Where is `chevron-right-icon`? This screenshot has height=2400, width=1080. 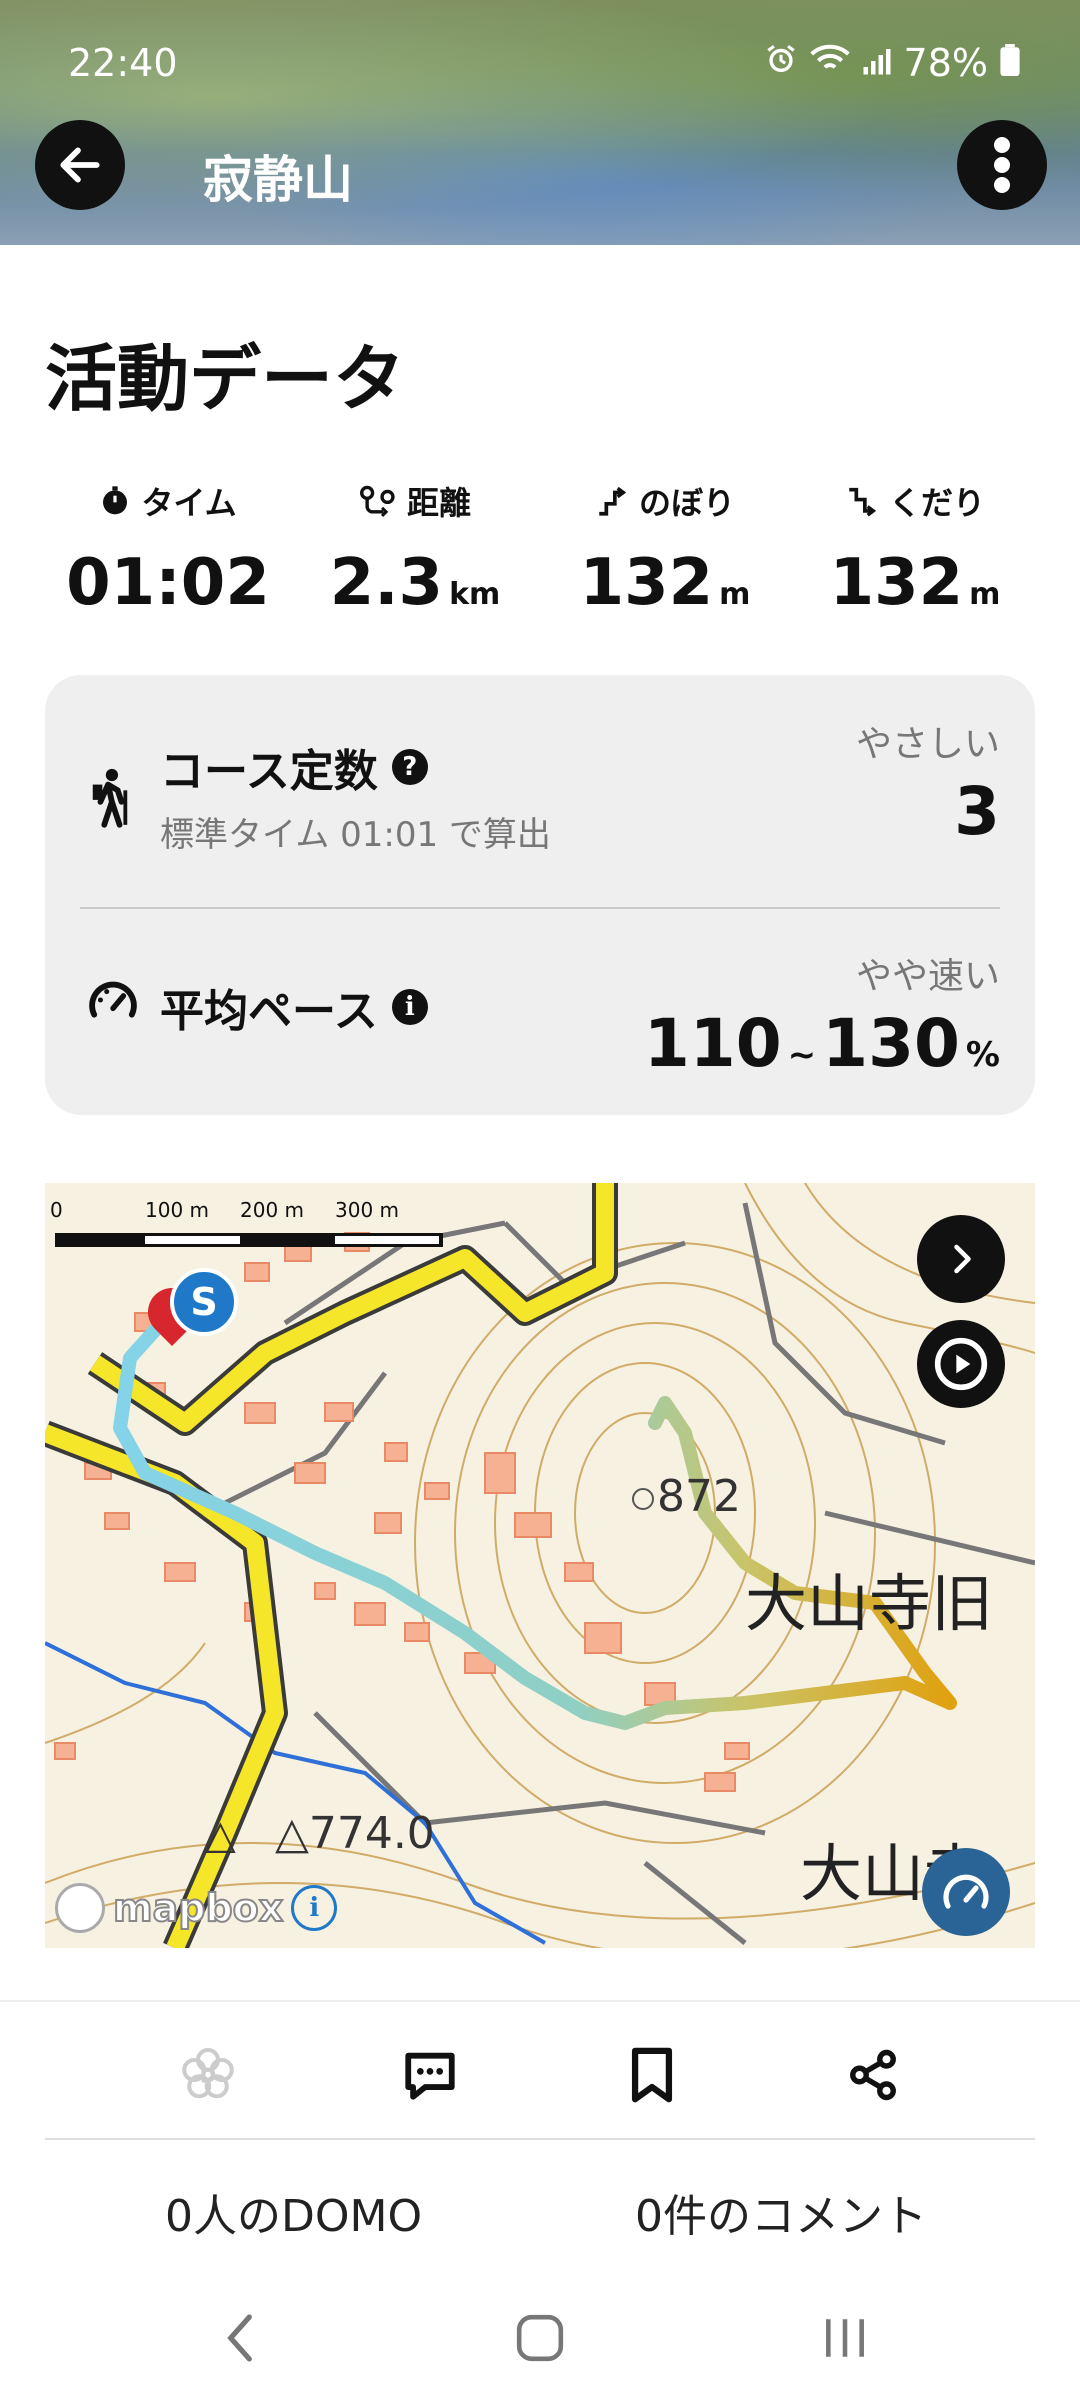 chevron-right-icon is located at coordinates (962, 1259).